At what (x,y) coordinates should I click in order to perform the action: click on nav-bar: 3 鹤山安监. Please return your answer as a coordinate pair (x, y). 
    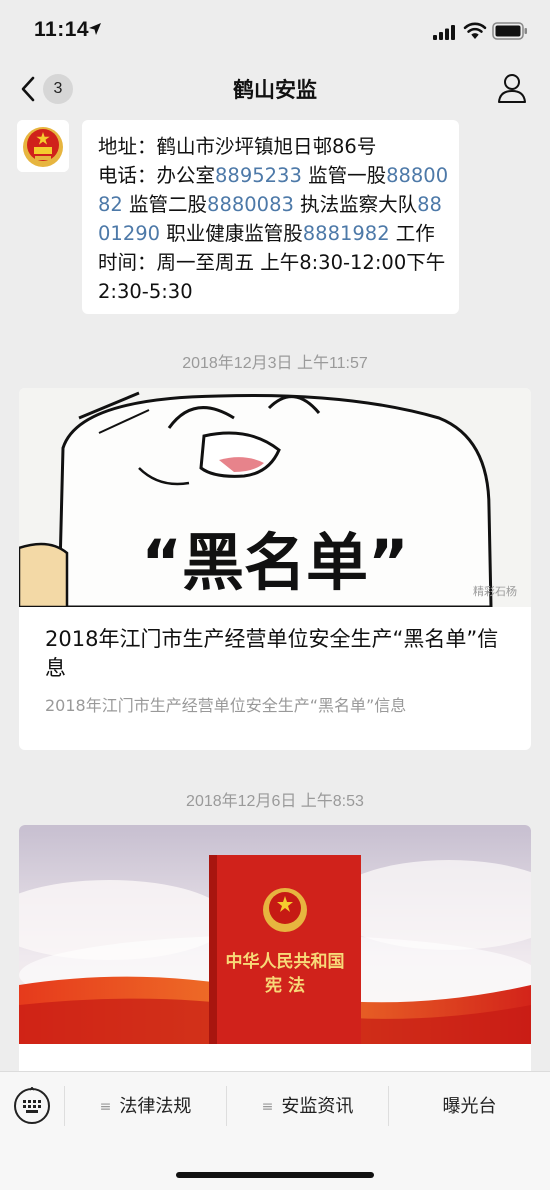
    Looking at the image, I should click on (275, 89).